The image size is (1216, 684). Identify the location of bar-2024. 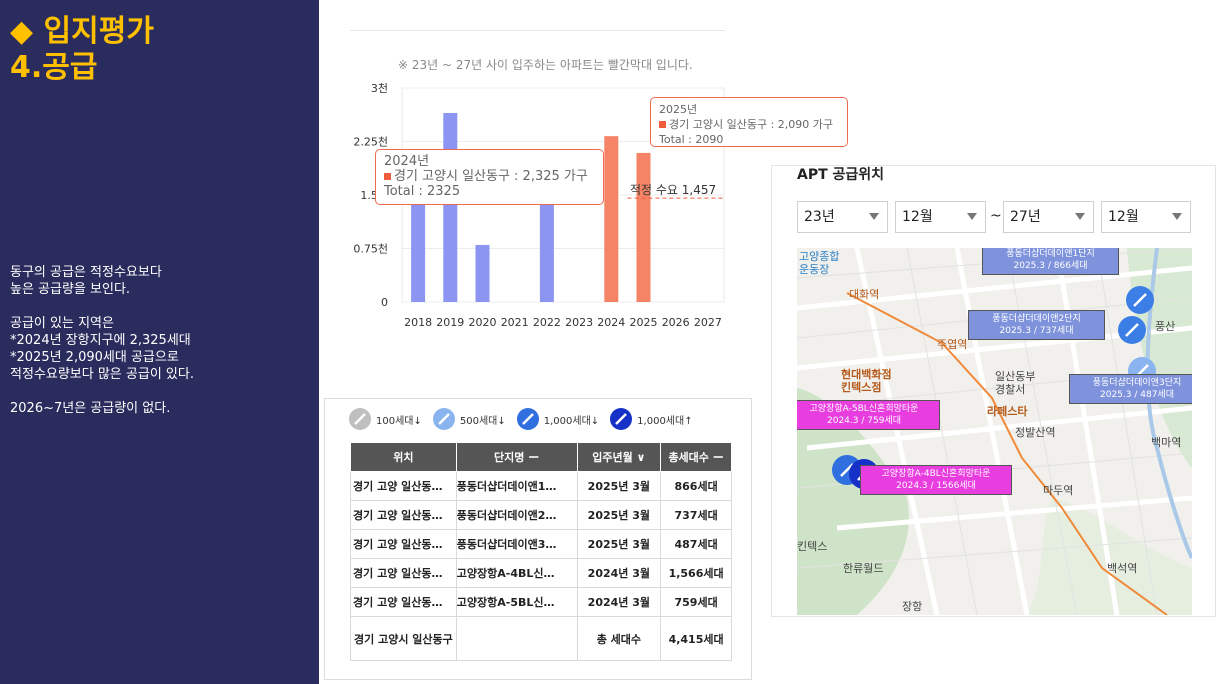
(611, 219).